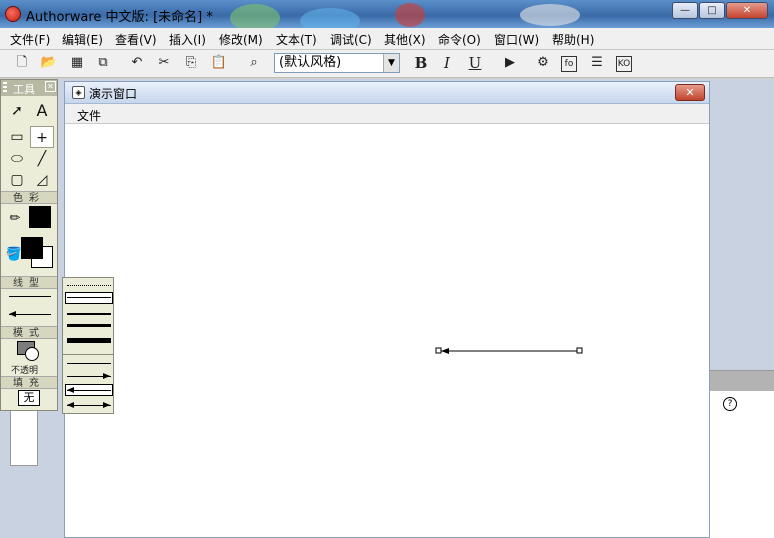 This screenshot has width=774, height=538. Describe the element at coordinates (42, 180) in the screenshot. I see `polygon-tool-icon: ◿` at that location.